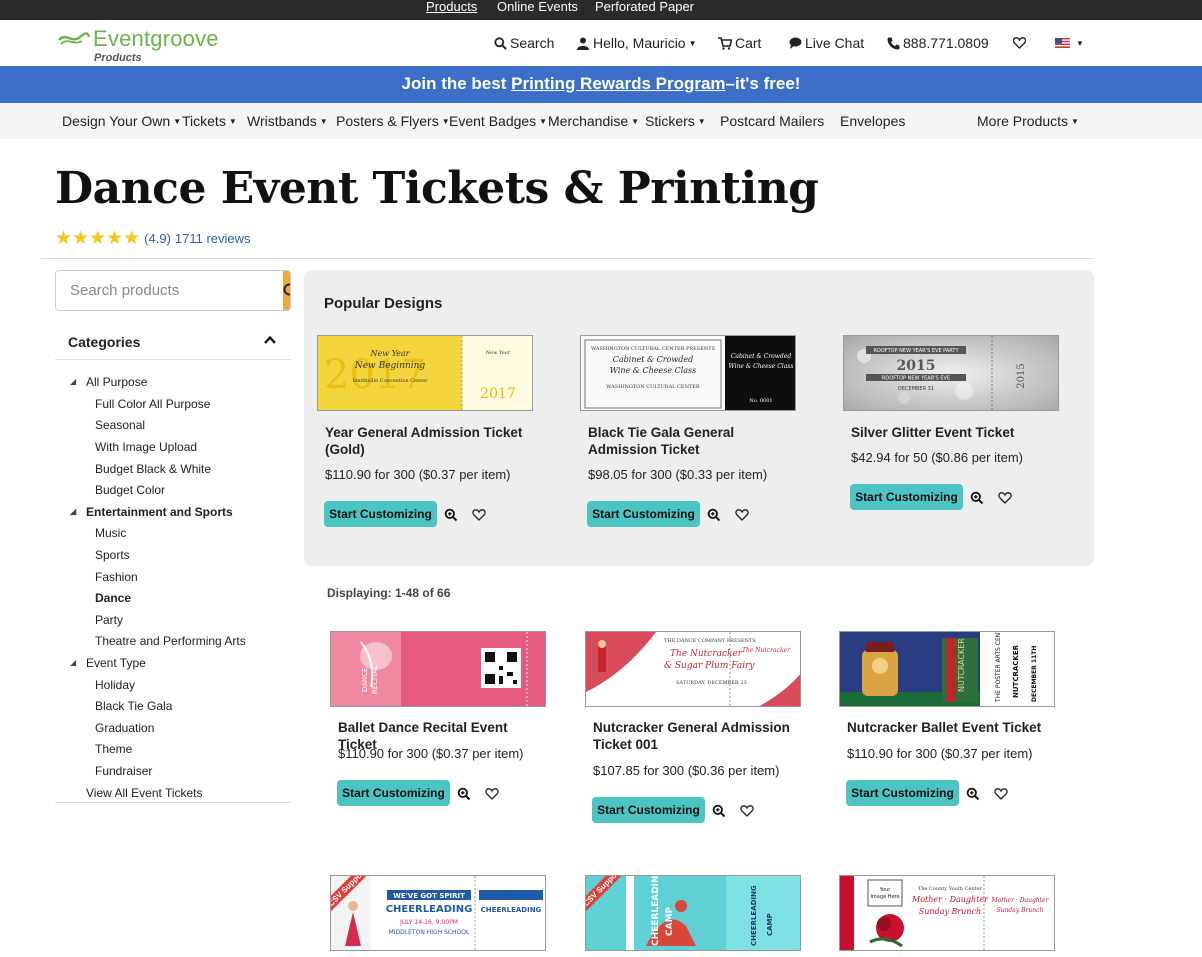  I want to click on header-phone: 888.771.0809, so click(937, 43).